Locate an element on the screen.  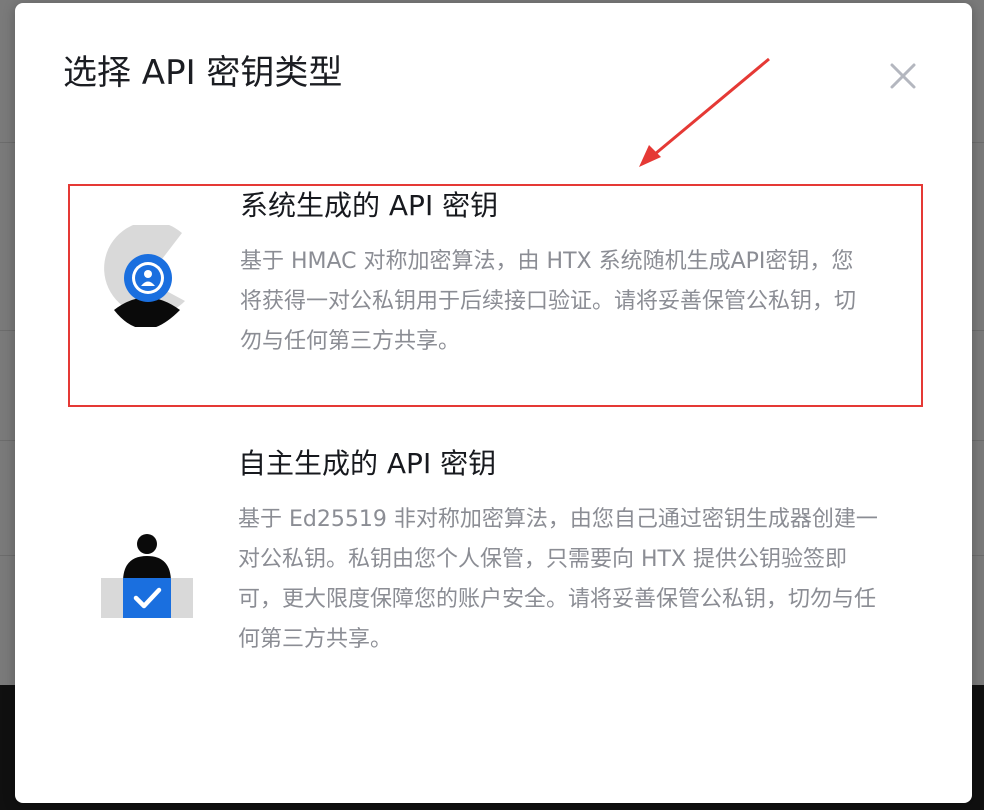
option-title: 自主生成的 API 密钥 is located at coordinates (367, 463).